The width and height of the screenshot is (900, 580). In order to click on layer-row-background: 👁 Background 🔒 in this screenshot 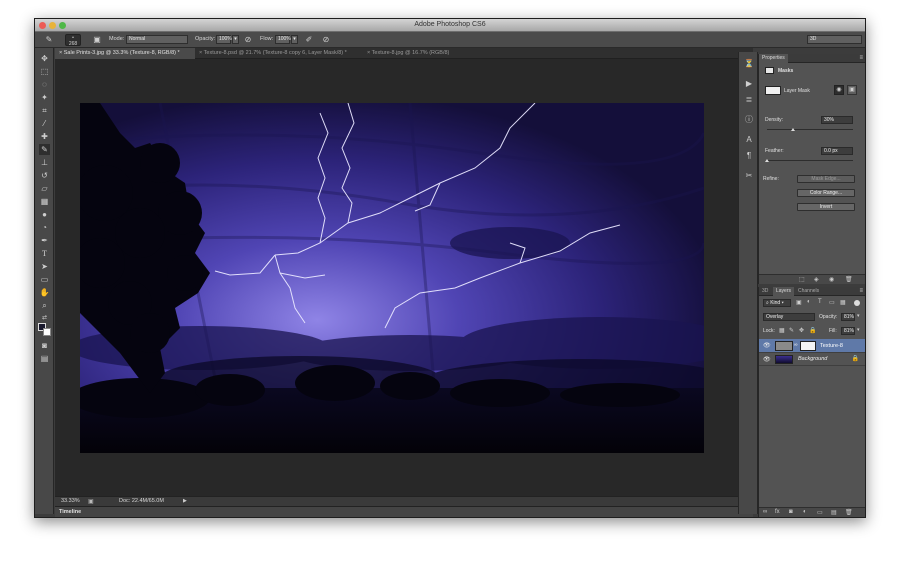, I will do `click(812, 359)`.